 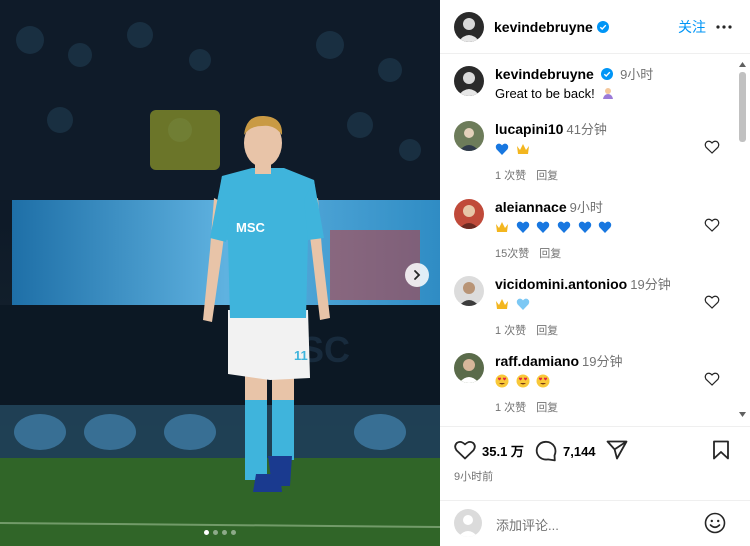 What do you see at coordinates (545, 93) in the screenshot?
I see `caption-text: Great to be back!` at bounding box center [545, 93].